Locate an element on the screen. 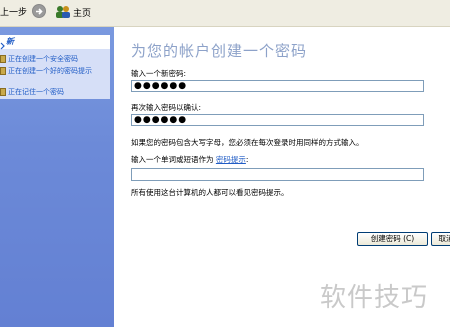 Image resolution: width=450 pixels, height=327 pixels. related-tasks-panel: 新 正在创建一个安全密码 正在创建一个好的密码提示 正在记住一个密码 is located at coordinates (55, 67).